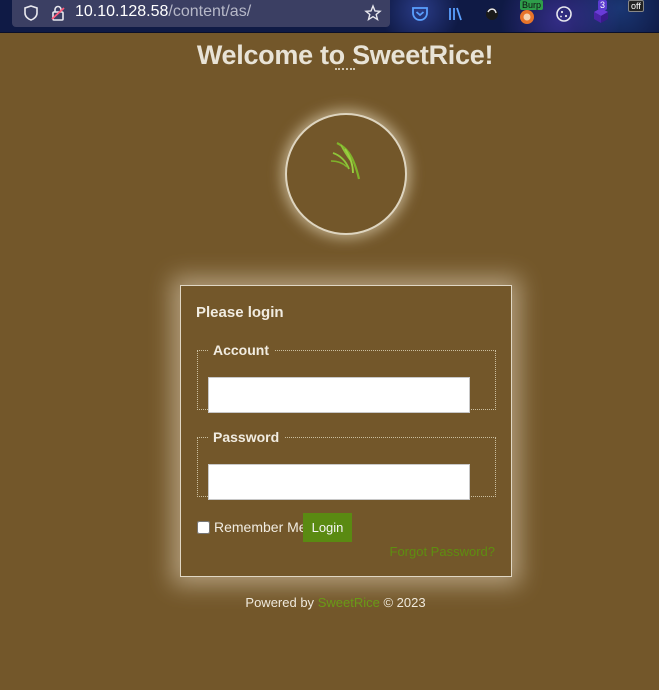 Image resolution: width=659 pixels, height=690 pixels. I want to click on password-fieldset: Password, so click(346, 464).